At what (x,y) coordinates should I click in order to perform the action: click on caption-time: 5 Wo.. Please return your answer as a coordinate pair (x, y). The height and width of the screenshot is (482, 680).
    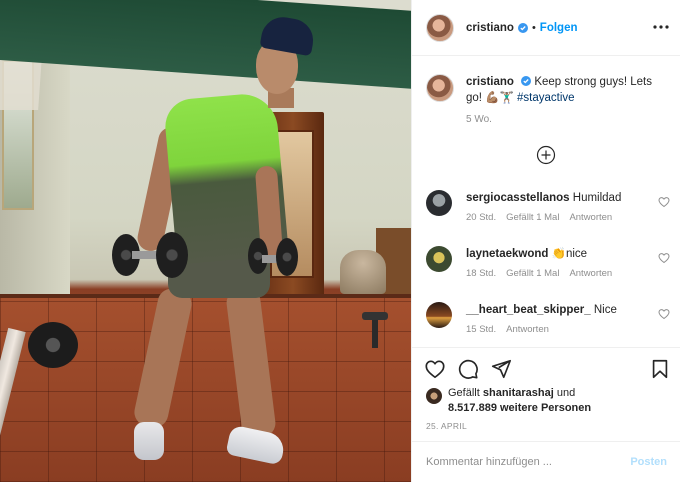
    Looking at the image, I should click on (479, 119).